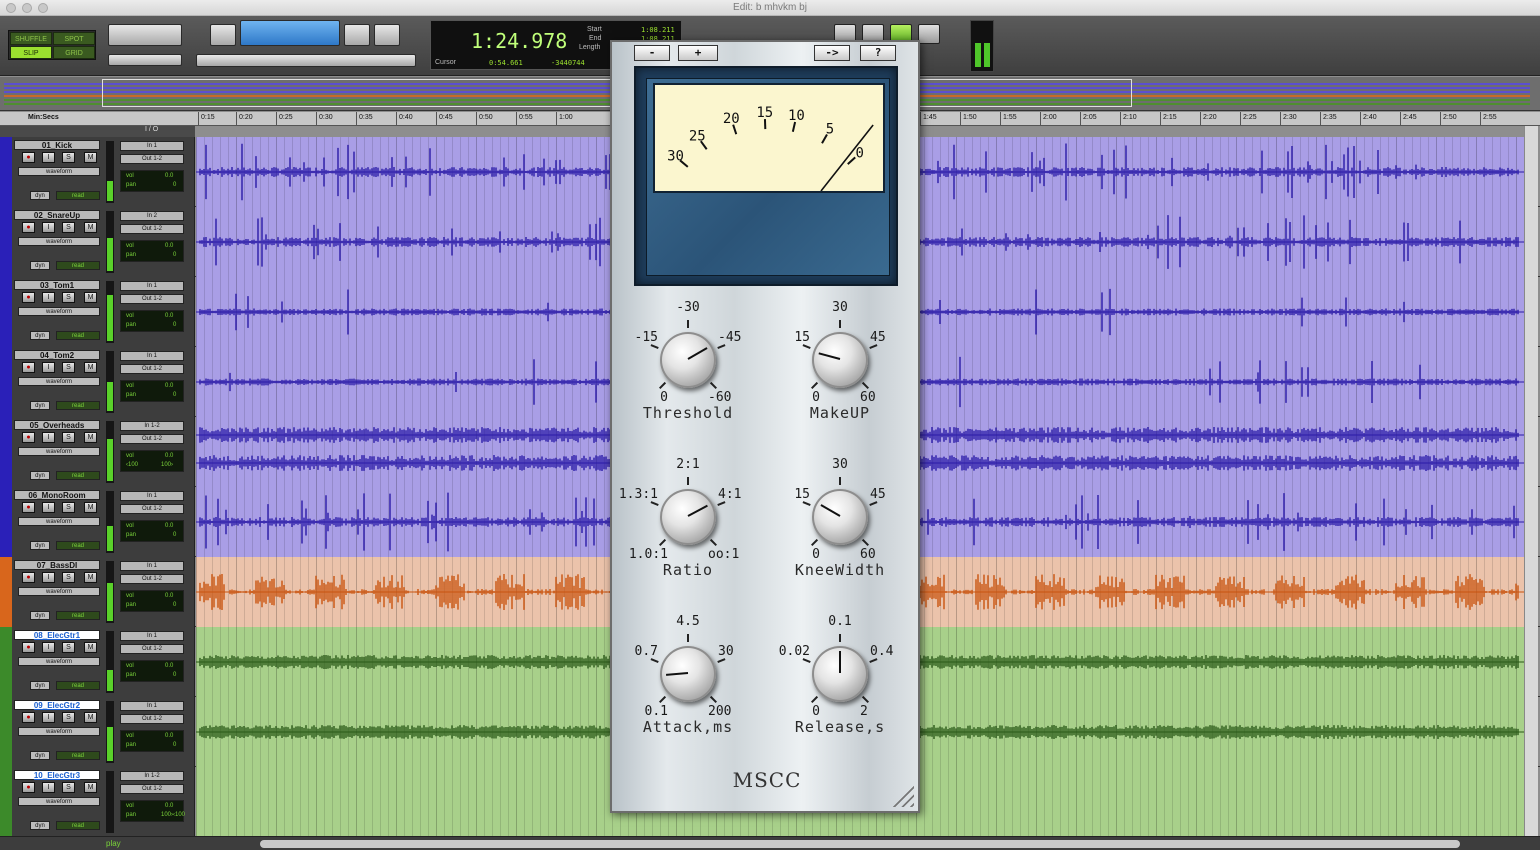 The height and width of the screenshot is (850, 1540). I want to click on speaker-tool-icon, so click(357, 35).